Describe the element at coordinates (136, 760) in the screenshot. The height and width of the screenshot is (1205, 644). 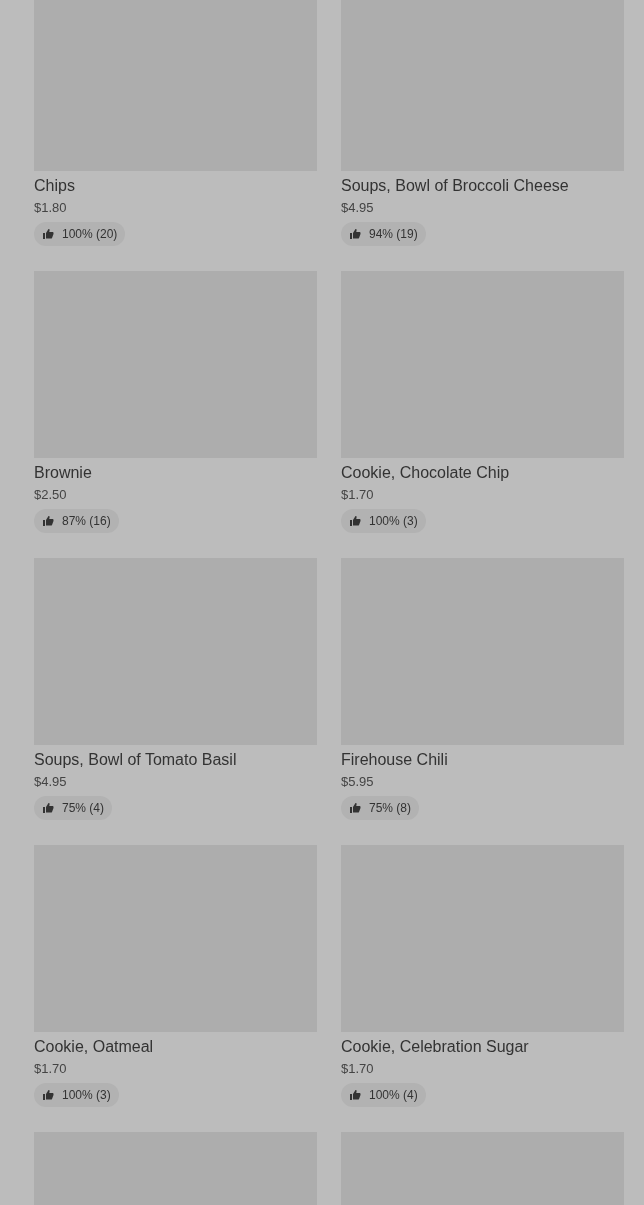
I see `item-name: Soups, Bowl of Tomato Basil` at that location.